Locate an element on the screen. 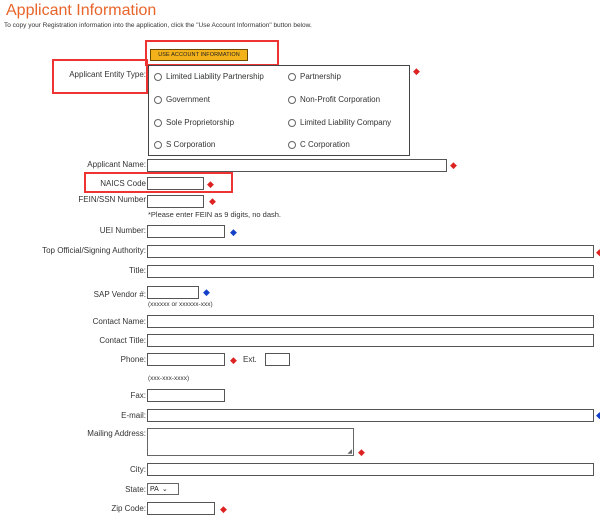 The width and height of the screenshot is (600, 519). email-label: E-mail: is located at coordinates (133, 415).